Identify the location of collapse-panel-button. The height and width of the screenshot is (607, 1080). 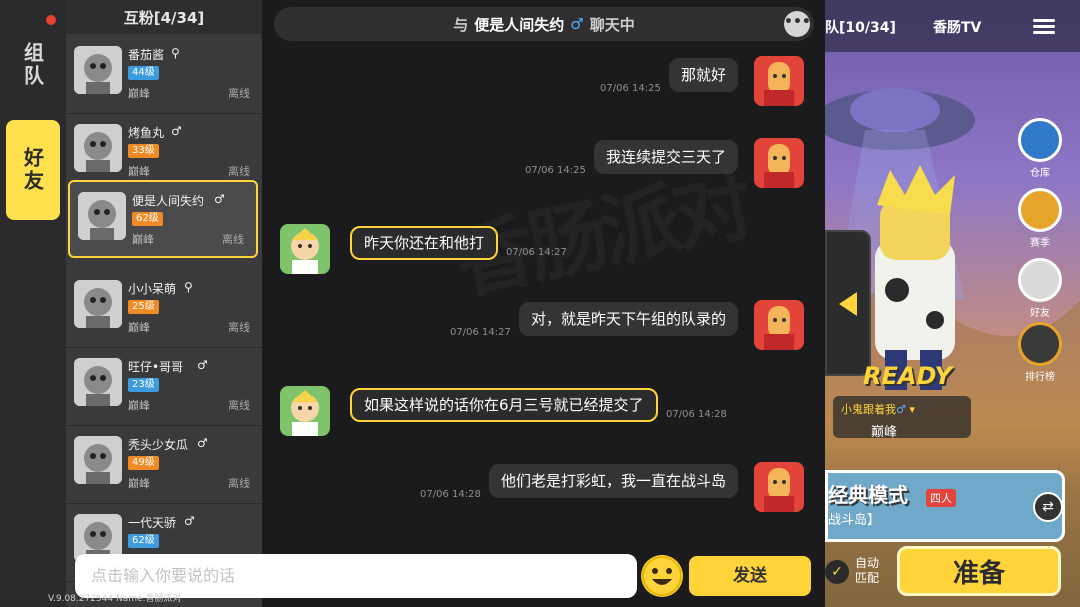
(848, 303).